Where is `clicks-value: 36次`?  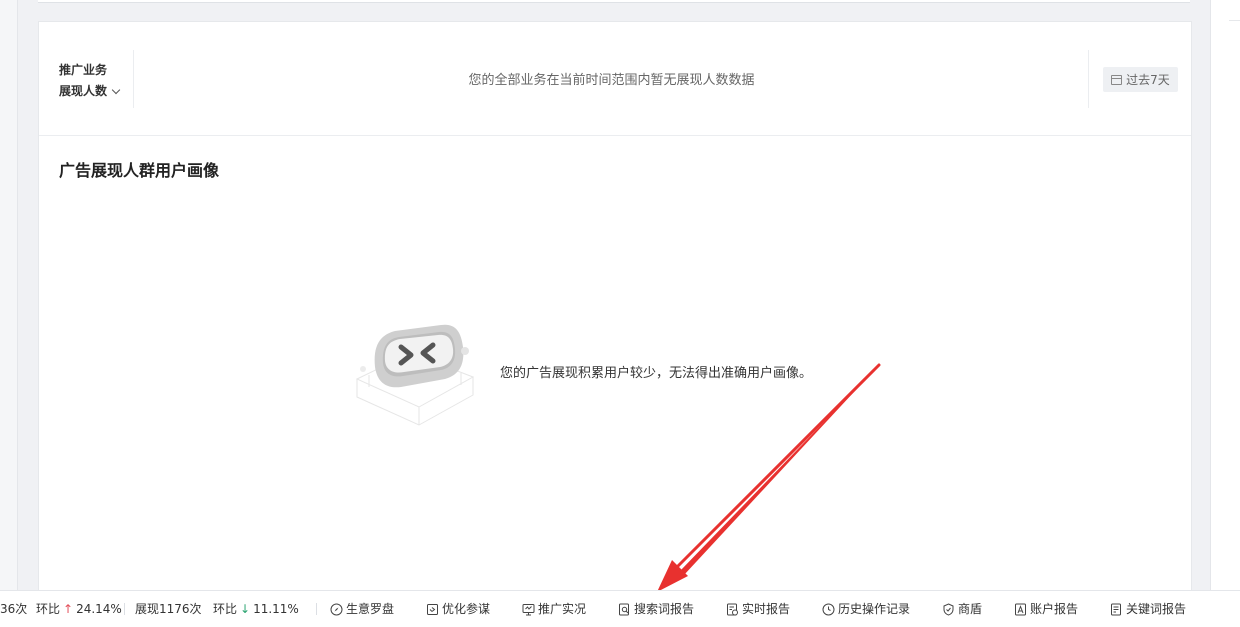 clicks-value: 36次 is located at coordinates (14, 609).